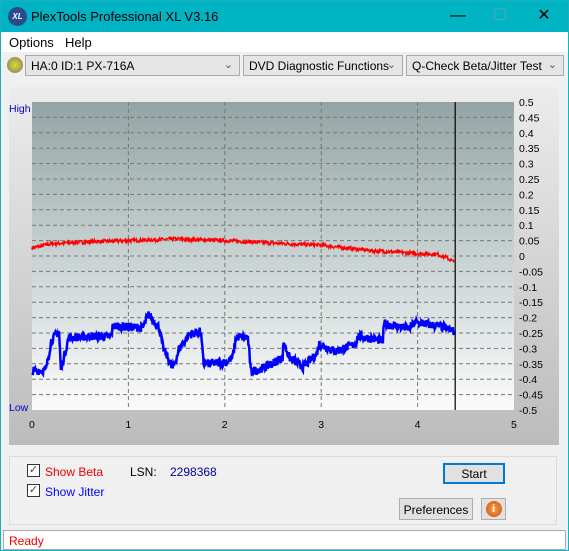 The width and height of the screenshot is (569, 551). Describe the element at coordinates (125, 16) in the screenshot. I see `window-title: PlexTools Professional XL V3.16` at that location.